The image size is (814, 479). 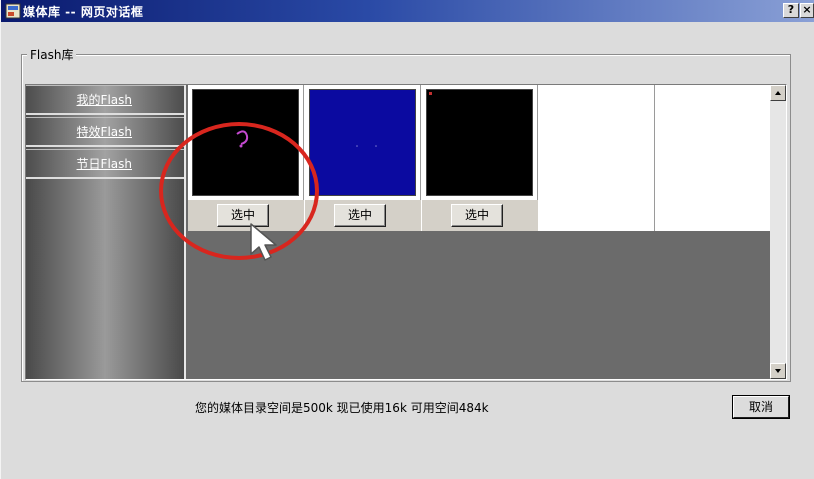 I want to click on close-button: ×, so click(x=807, y=10).